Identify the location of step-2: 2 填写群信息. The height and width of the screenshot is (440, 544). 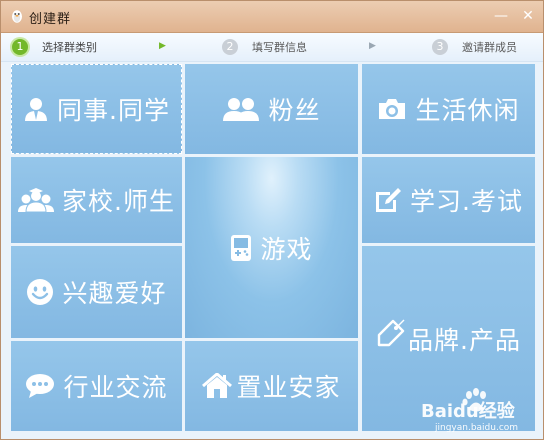
(264, 47).